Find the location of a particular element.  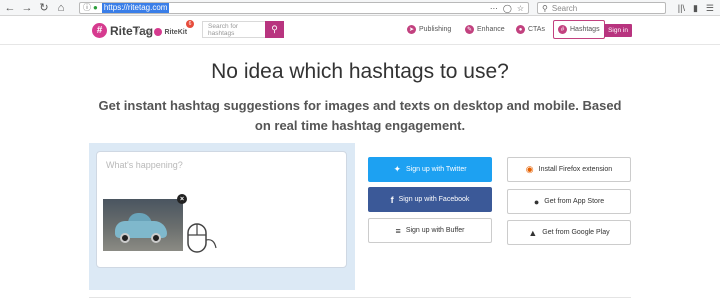

info-icon: ⓘ is located at coordinates (87, 8).